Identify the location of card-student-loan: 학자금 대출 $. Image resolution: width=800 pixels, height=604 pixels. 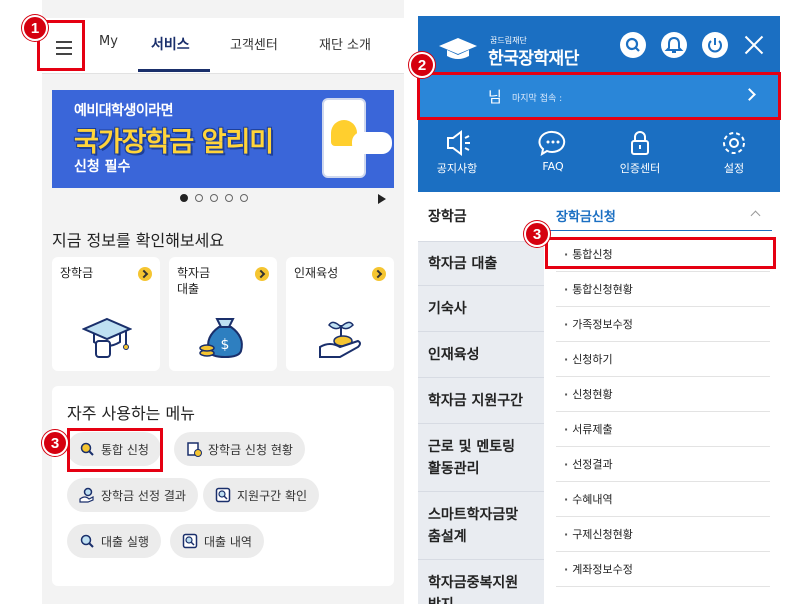
(223, 314).